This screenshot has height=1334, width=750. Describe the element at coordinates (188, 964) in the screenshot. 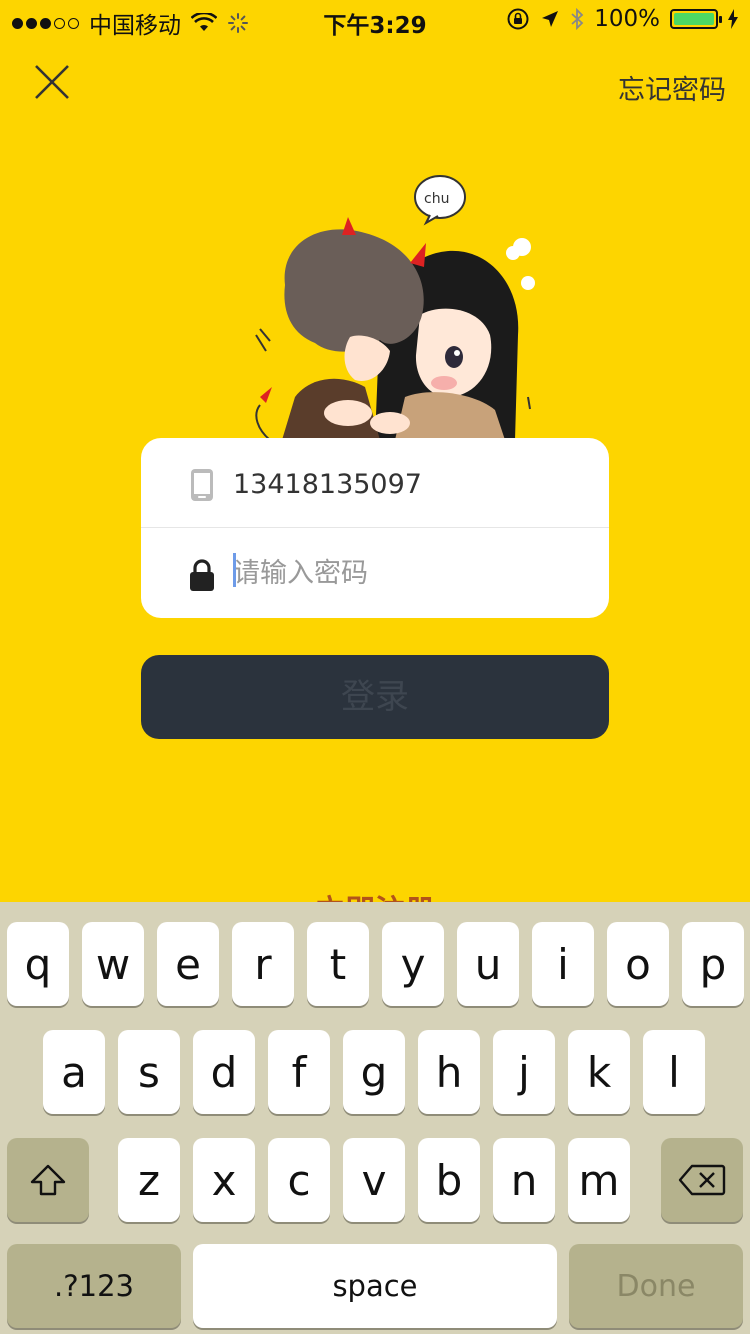

I see `key-e: e` at that location.